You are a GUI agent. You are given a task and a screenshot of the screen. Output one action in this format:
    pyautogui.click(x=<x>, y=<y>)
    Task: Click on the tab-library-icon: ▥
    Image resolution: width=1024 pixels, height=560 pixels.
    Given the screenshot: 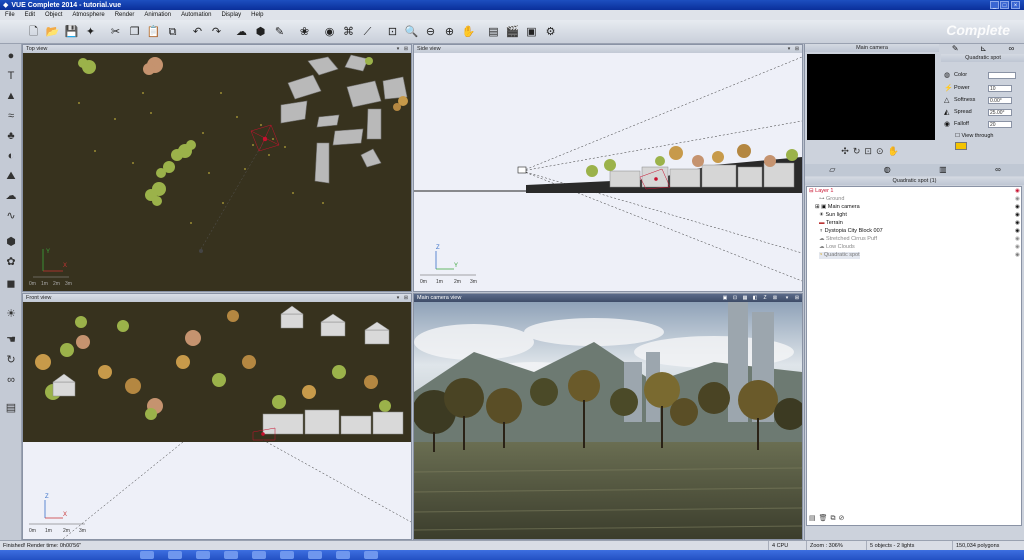 What is the action you would take?
    pyautogui.click(x=943, y=170)
    